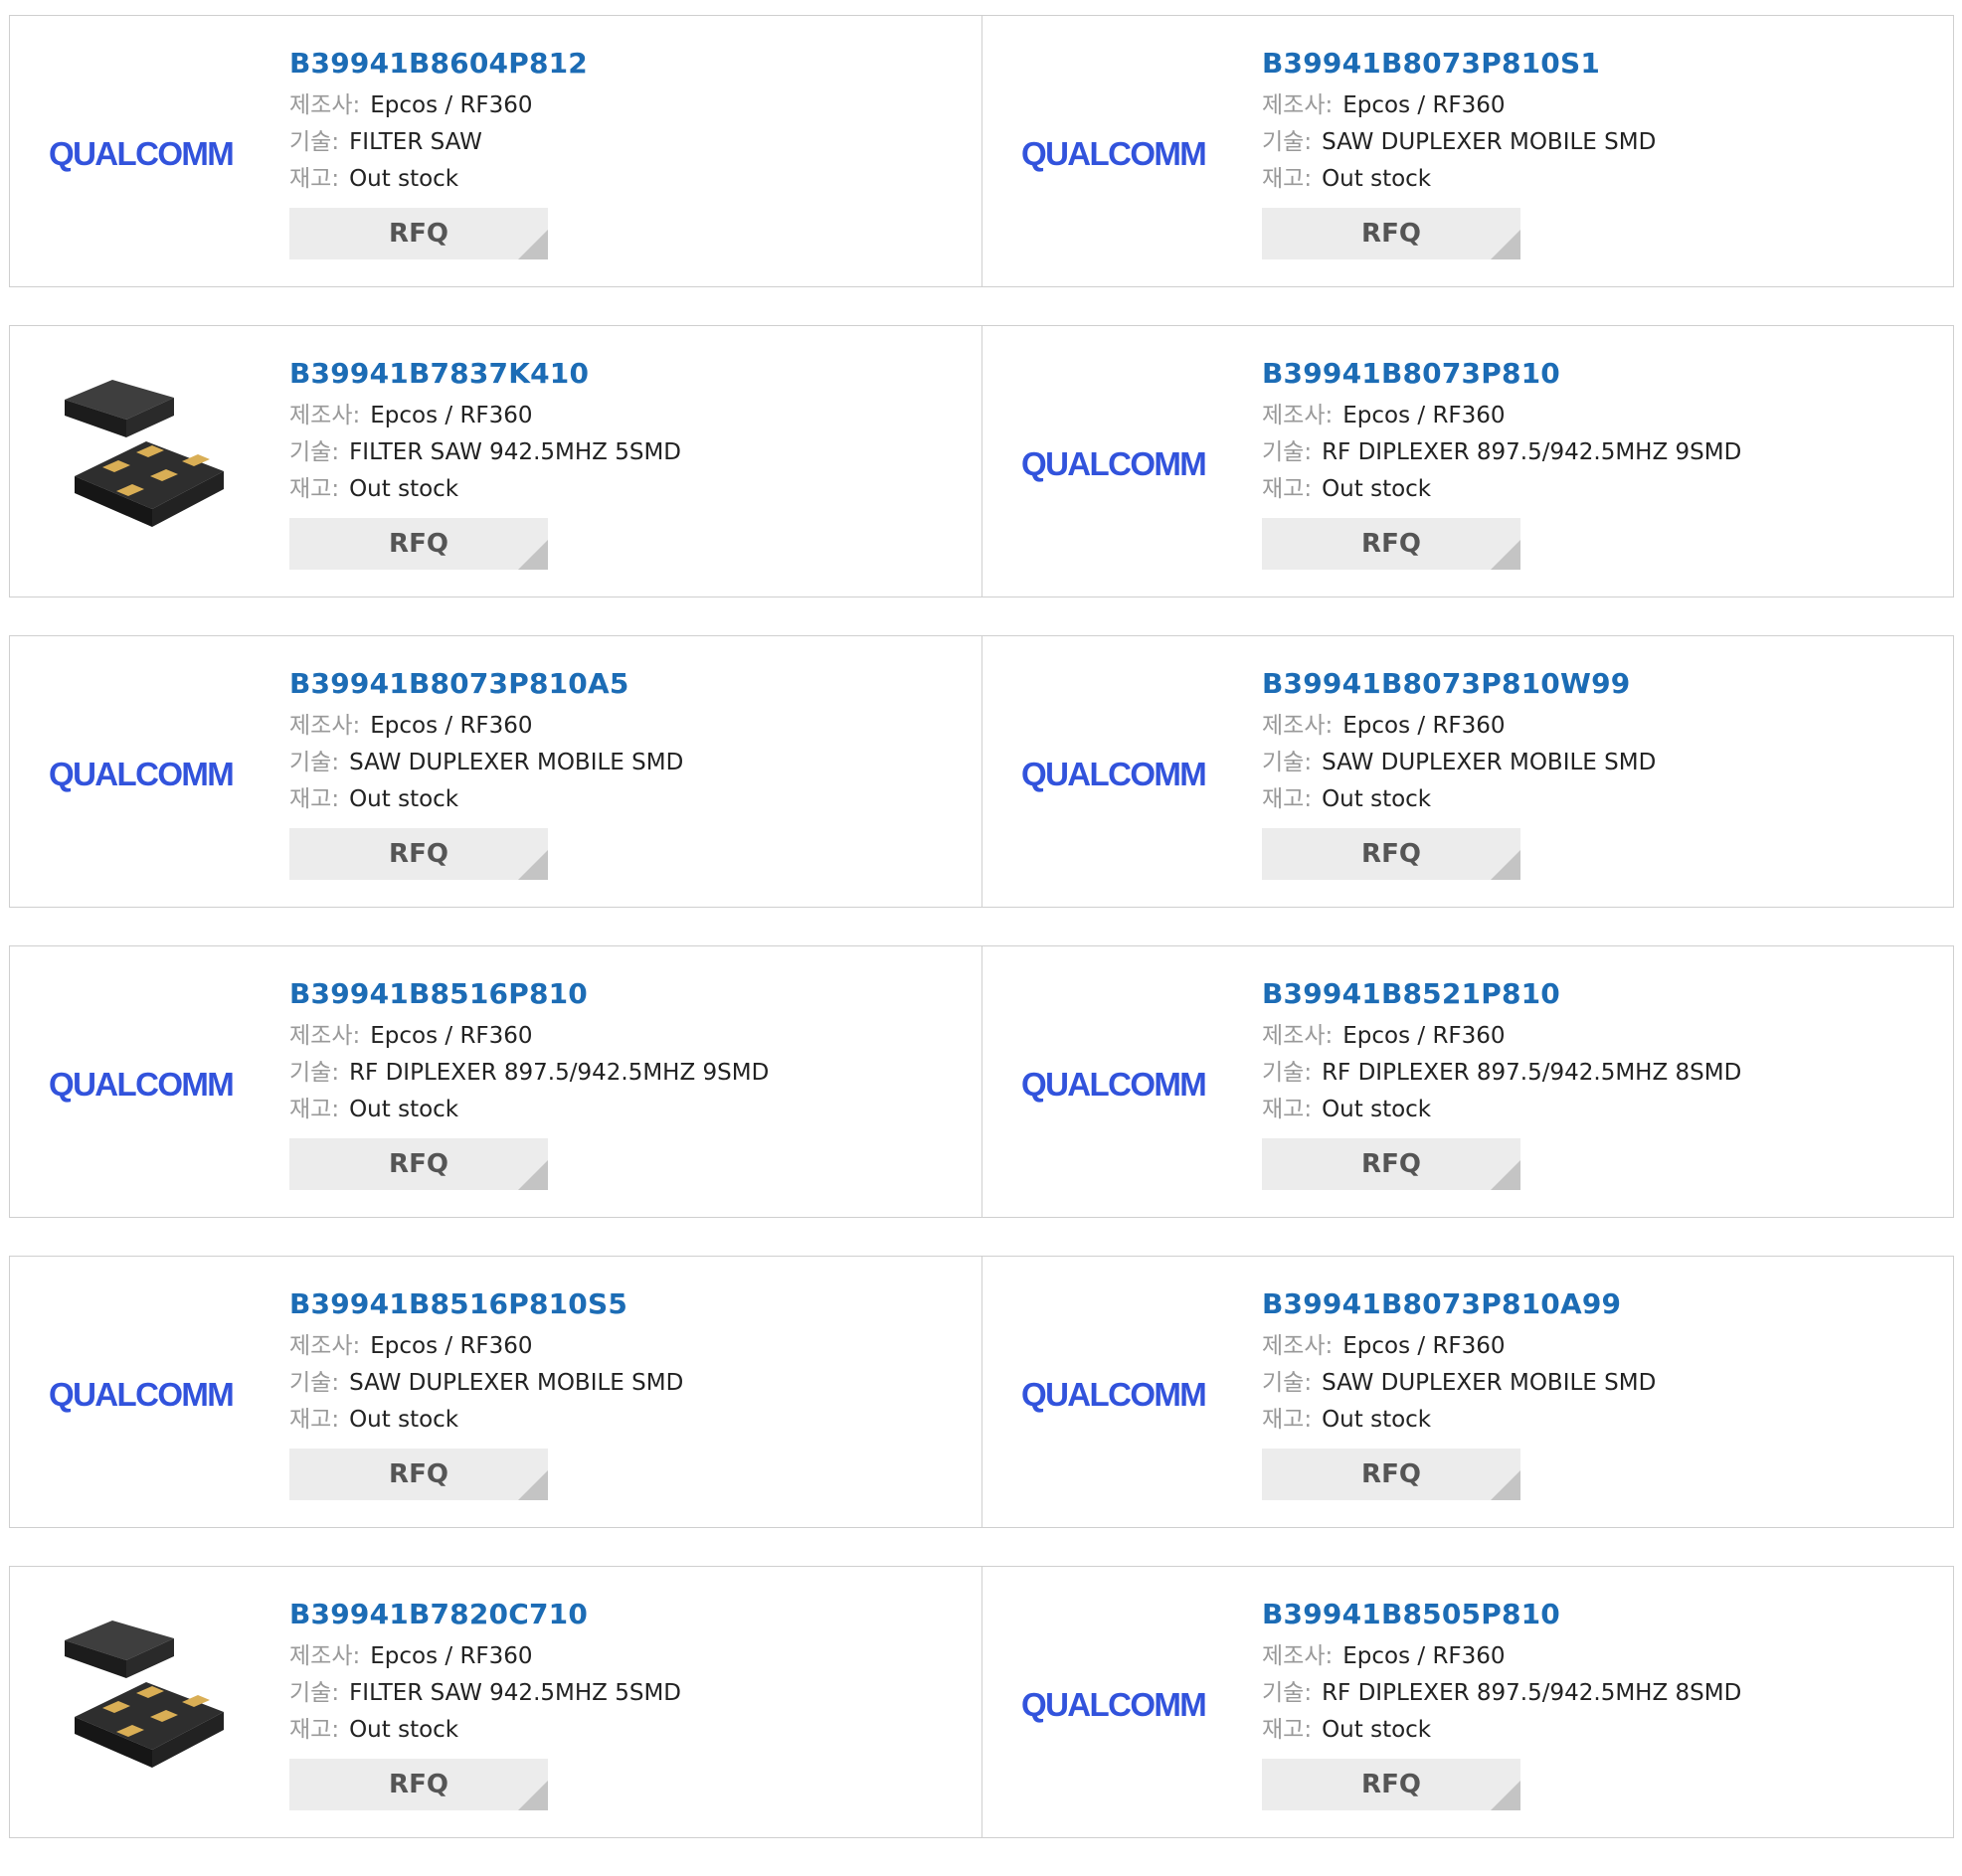  What do you see at coordinates (486, 1304) in the screenshot?
I see `part-number-link: B39941B8516P810S5` at bounding box center [486, 1304].